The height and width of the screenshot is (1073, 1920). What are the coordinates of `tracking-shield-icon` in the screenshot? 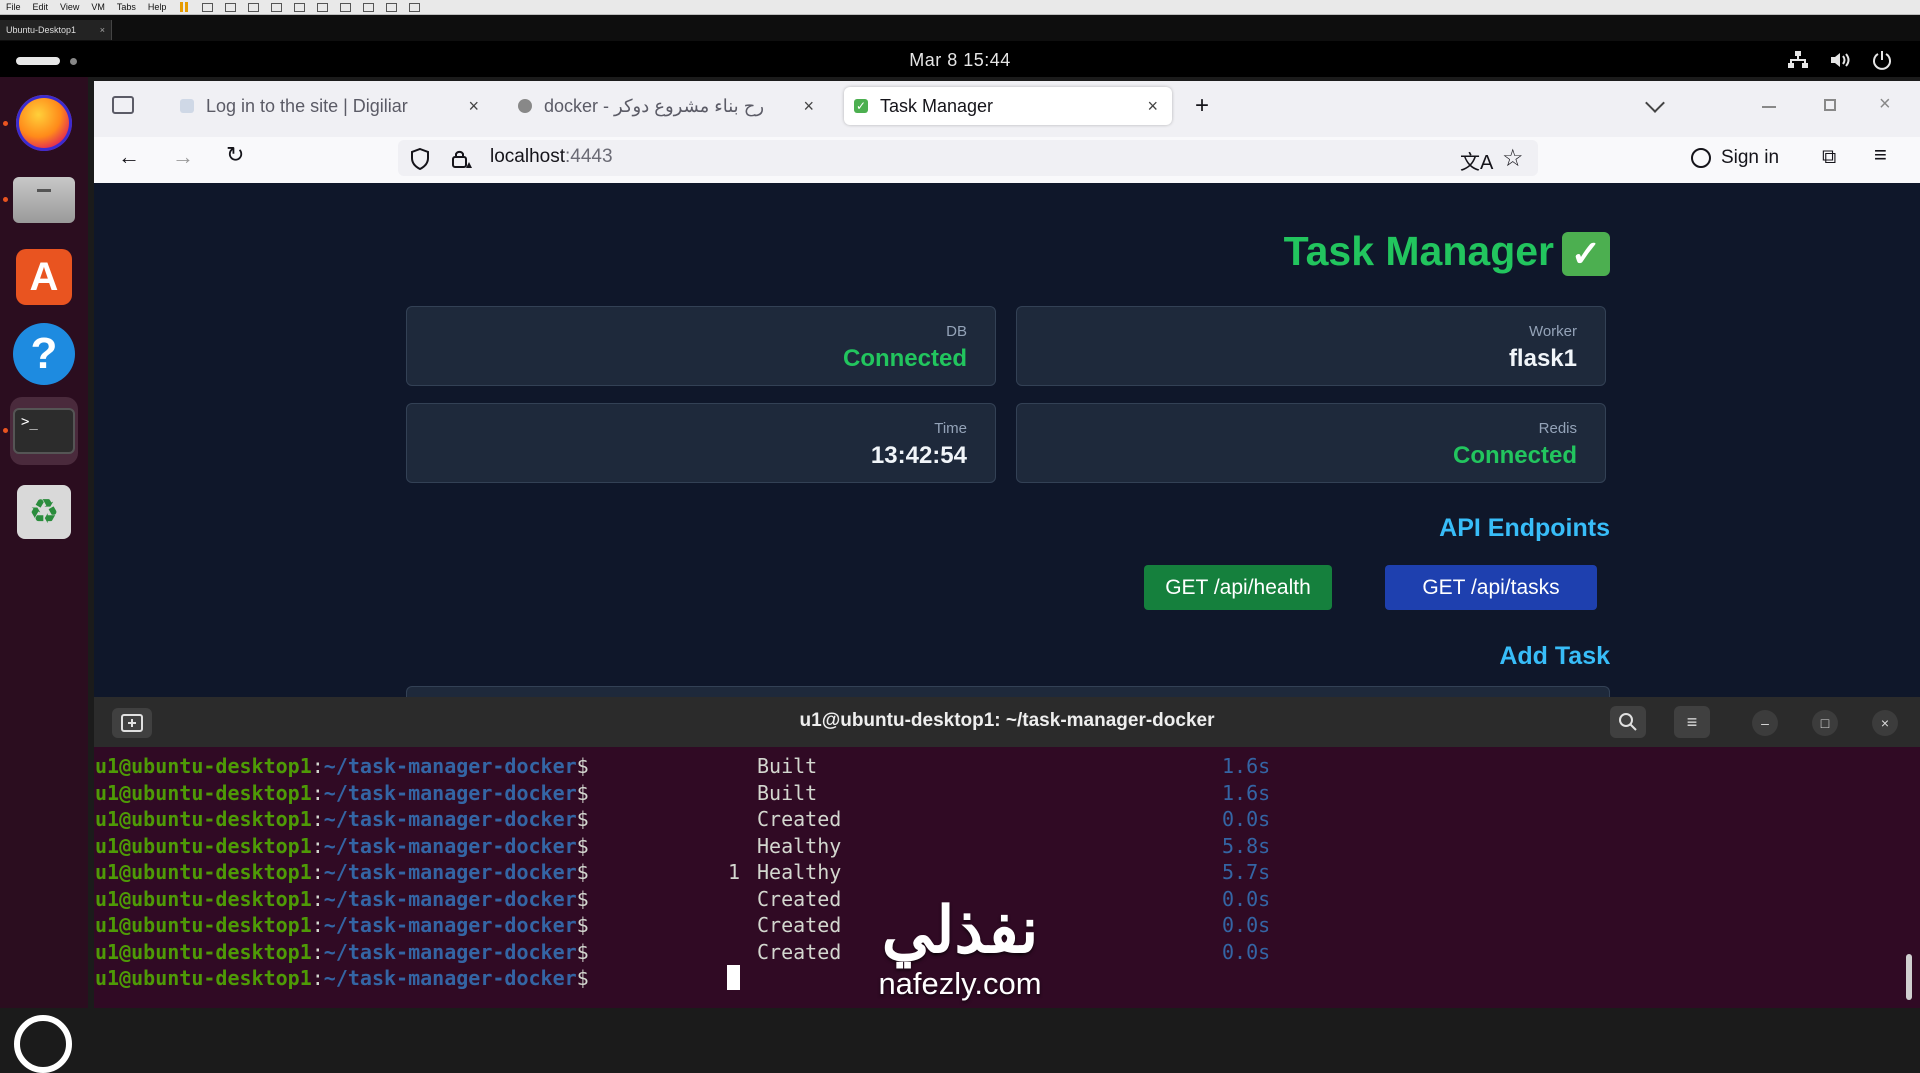 It's located at (420, 161).